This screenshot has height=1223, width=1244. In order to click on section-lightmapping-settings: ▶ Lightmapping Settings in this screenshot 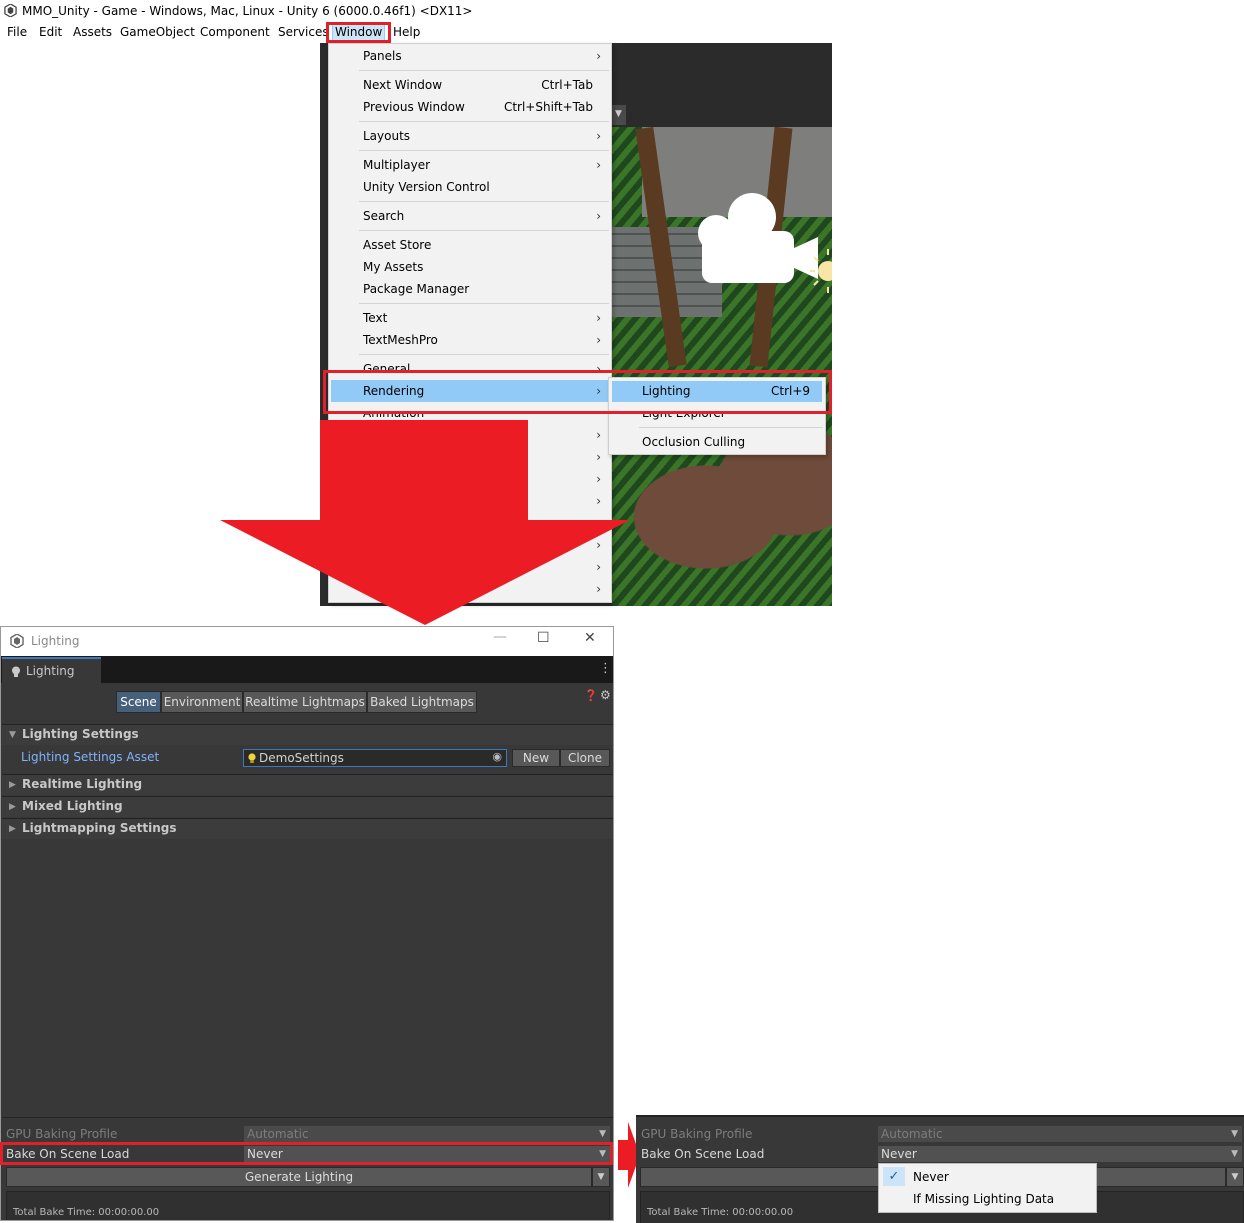, I will do `click(307, 828)`.